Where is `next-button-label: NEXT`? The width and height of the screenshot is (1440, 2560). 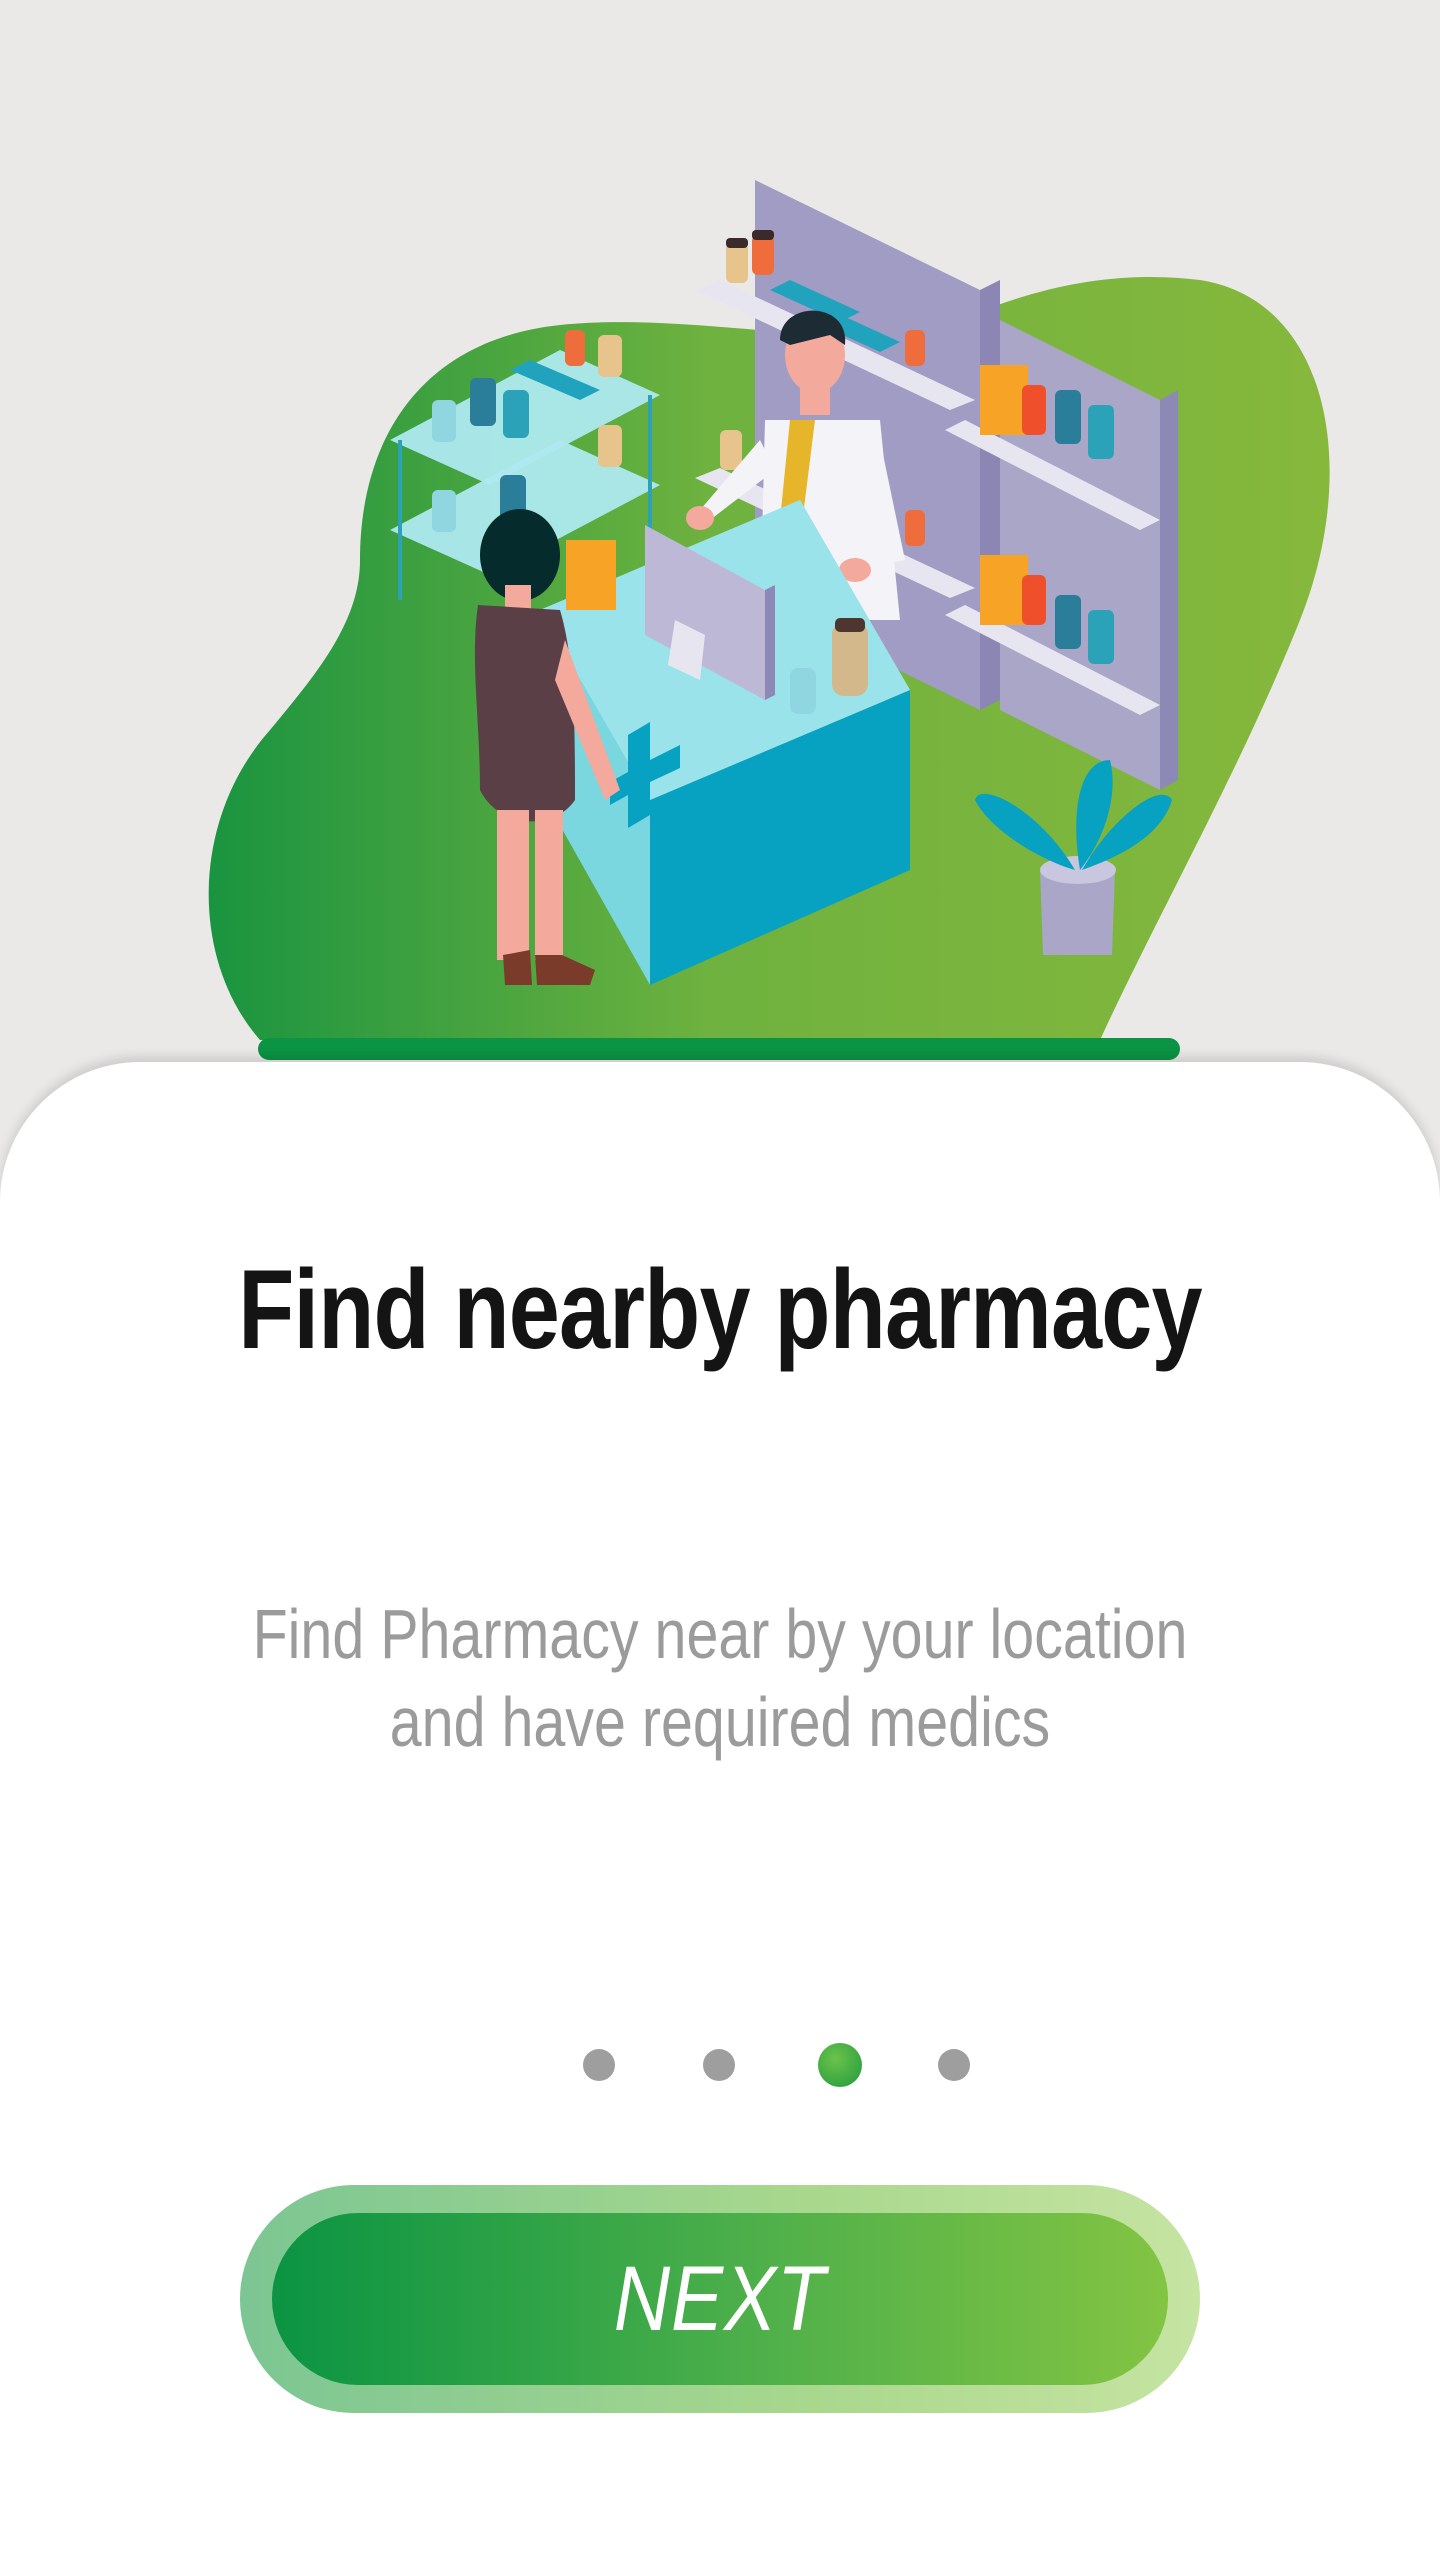
next-button-label: NEXT is located at coordinates (720, 2298).